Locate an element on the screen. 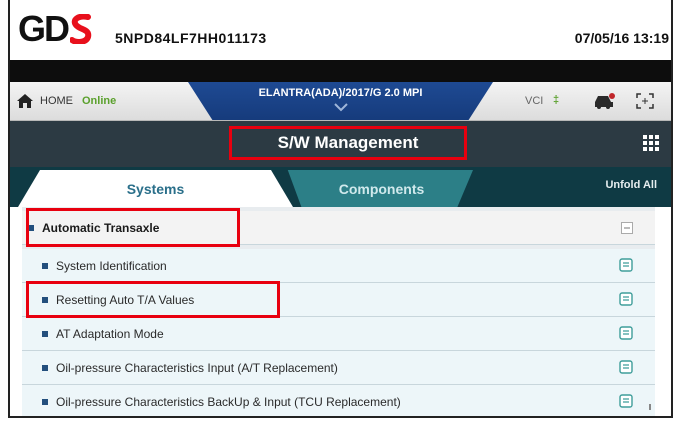  page-header: S/W Management is located at coordinates (340, 144).